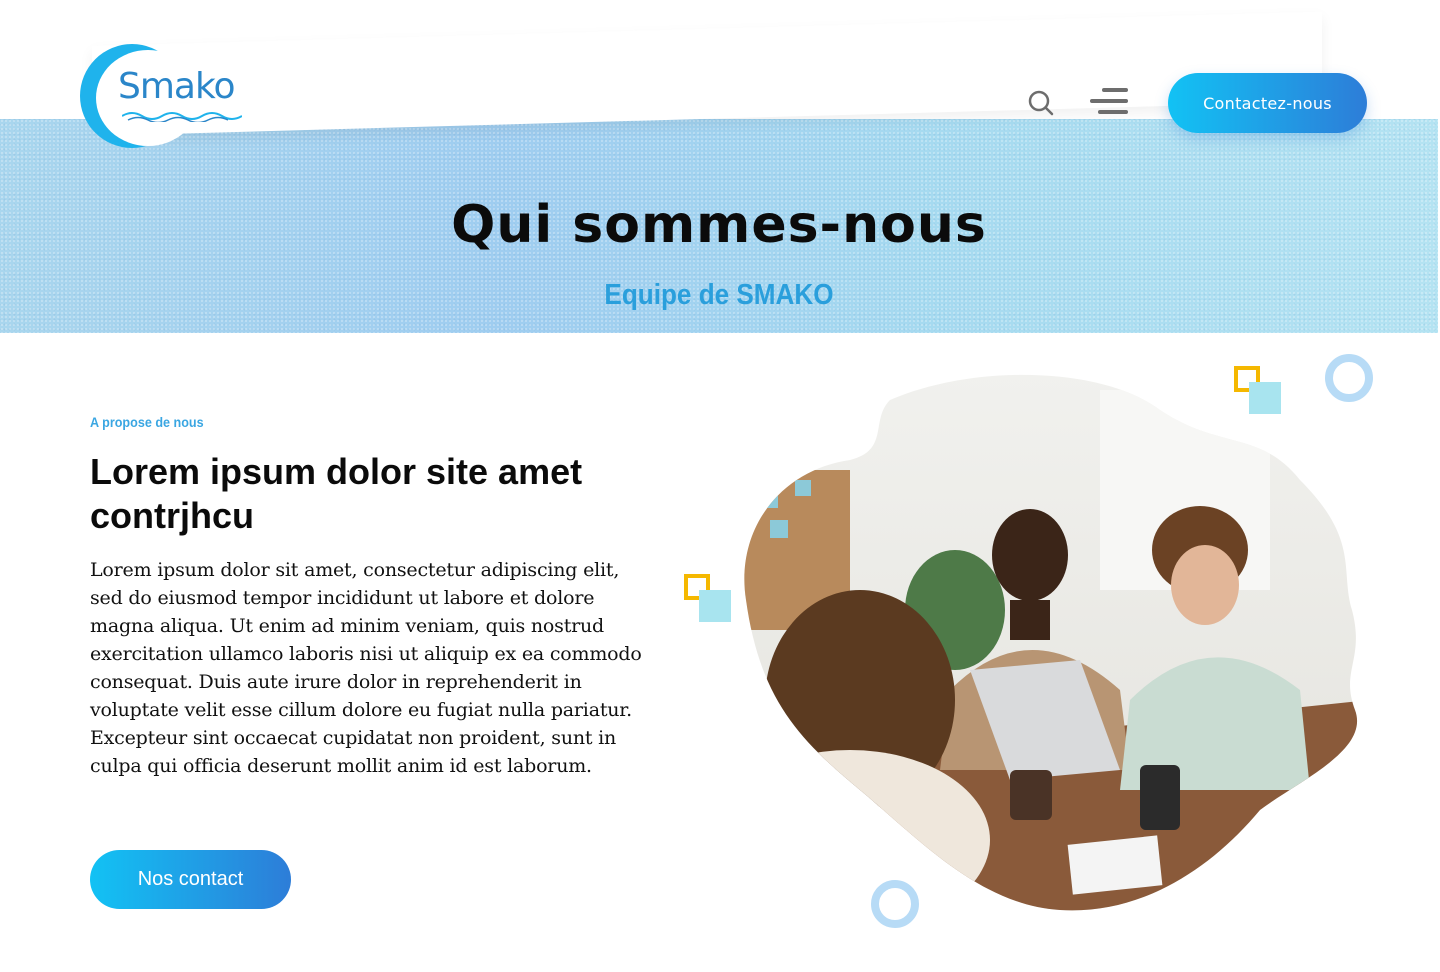  What do you see at coordinates (1267, 103) in the screenshot?
I see `contact-button: Contactez-nous` at bounding box center [1267, 103].